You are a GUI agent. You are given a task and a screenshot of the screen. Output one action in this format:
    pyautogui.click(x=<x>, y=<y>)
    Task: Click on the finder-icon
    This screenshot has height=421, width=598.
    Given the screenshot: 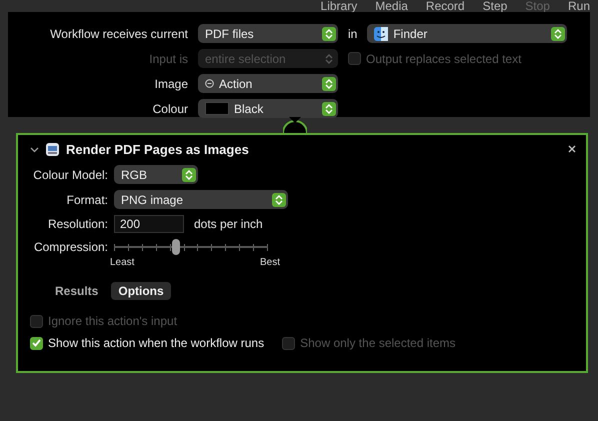 What is the action you would take?
    pyautogui.click(x=381, y=33)
    